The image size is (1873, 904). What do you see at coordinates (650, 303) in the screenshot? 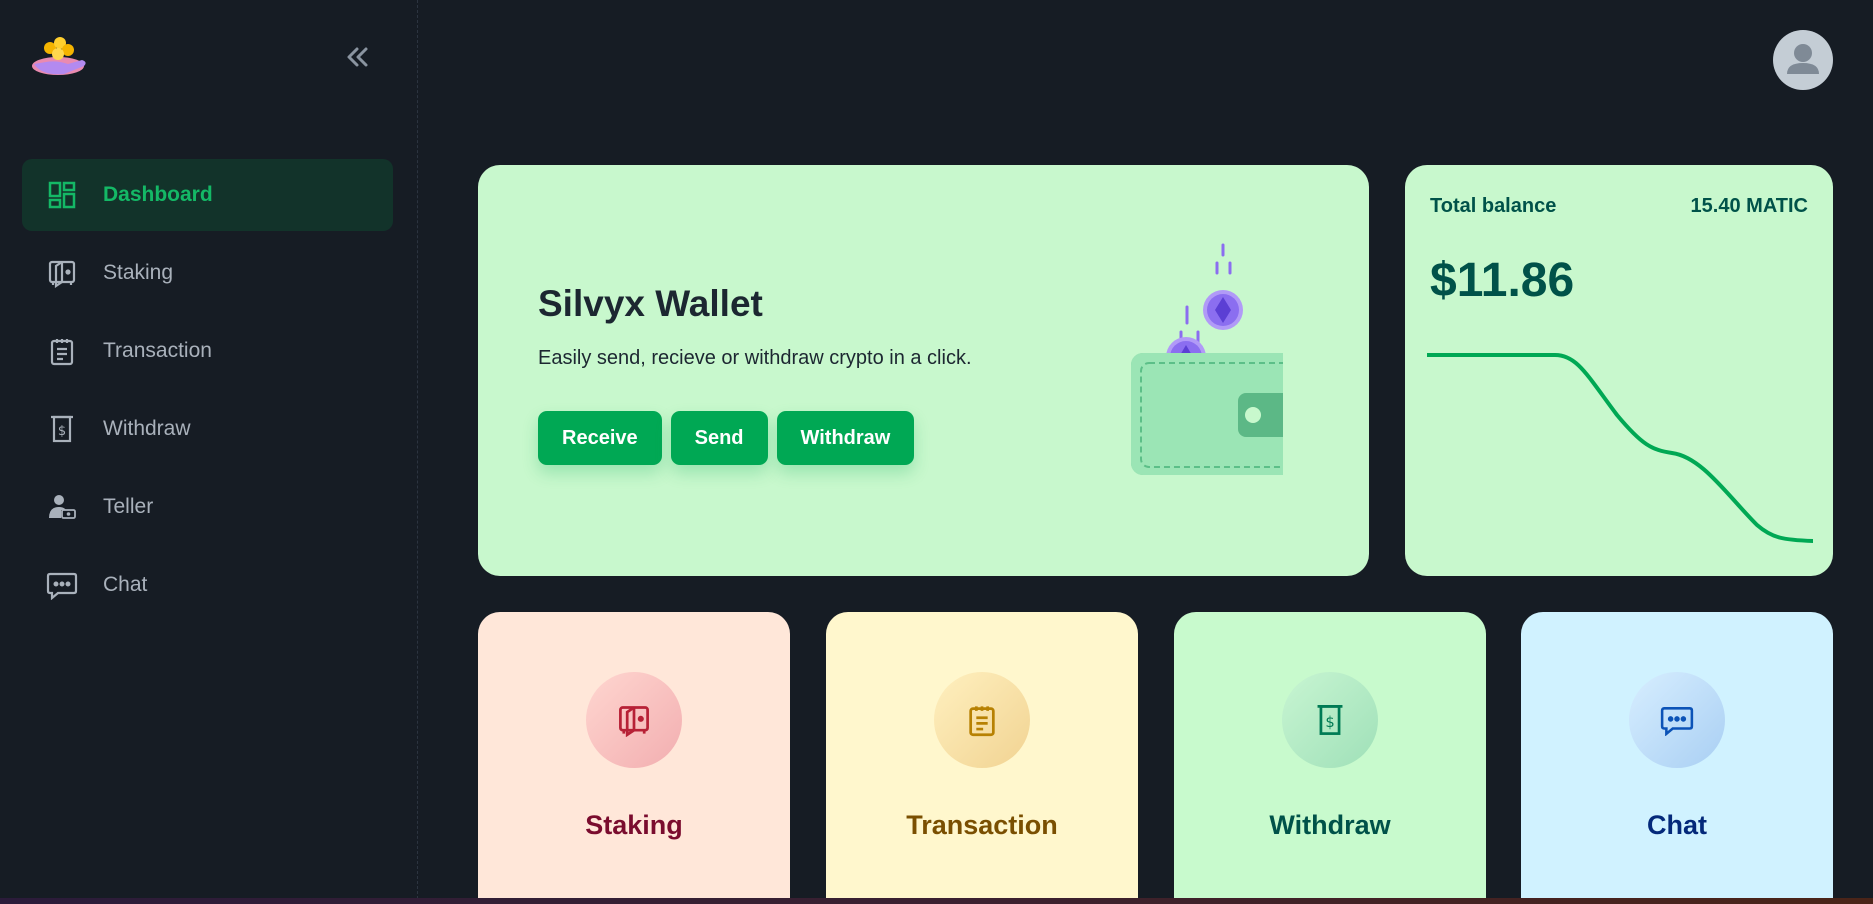
I see `wallet-title: Silvyx Wallet` at bounding box center [650, 303].